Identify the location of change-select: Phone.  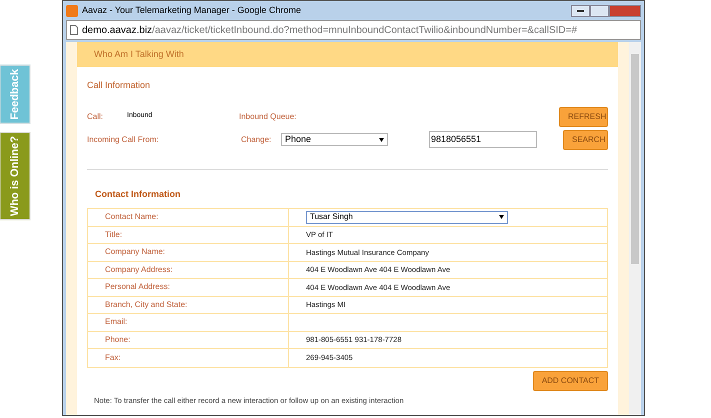
(334, 139).